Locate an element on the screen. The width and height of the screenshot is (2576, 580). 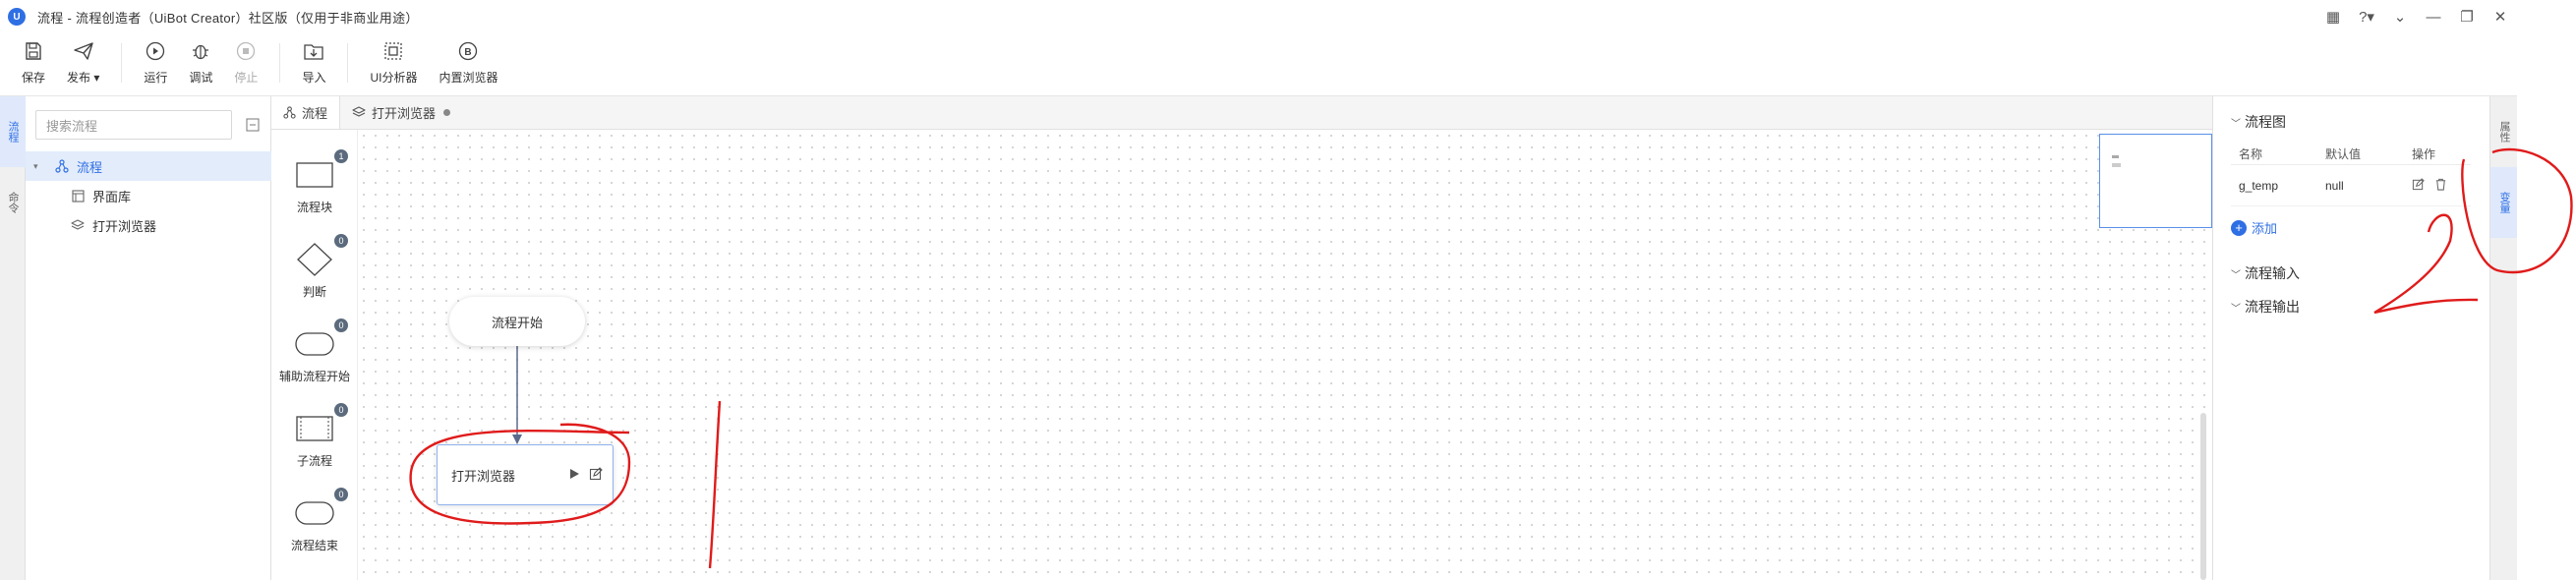
diamond-shape-icon is located at coordinates (314, 259).